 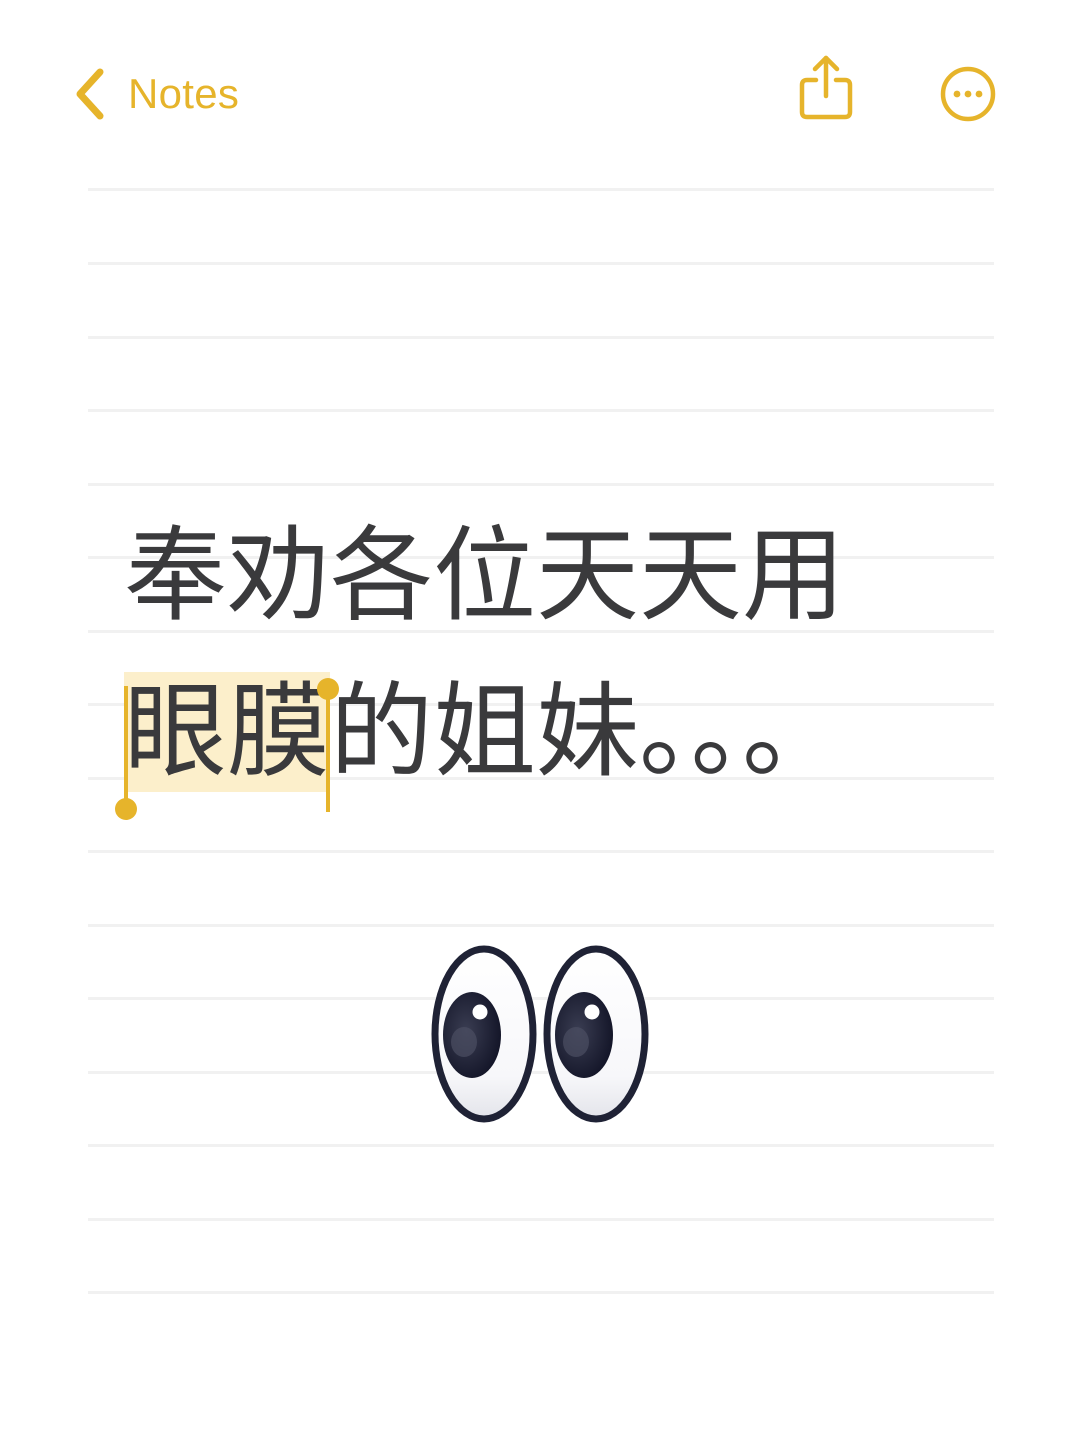 I want to click on ellipsis-circle-icon, so click(x=968, y=94).